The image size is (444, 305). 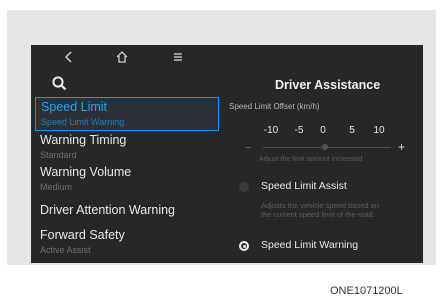 I want to click on speed-limit-offset-label: Speed Limit Offset (km/h), so click(x=274, y=106).